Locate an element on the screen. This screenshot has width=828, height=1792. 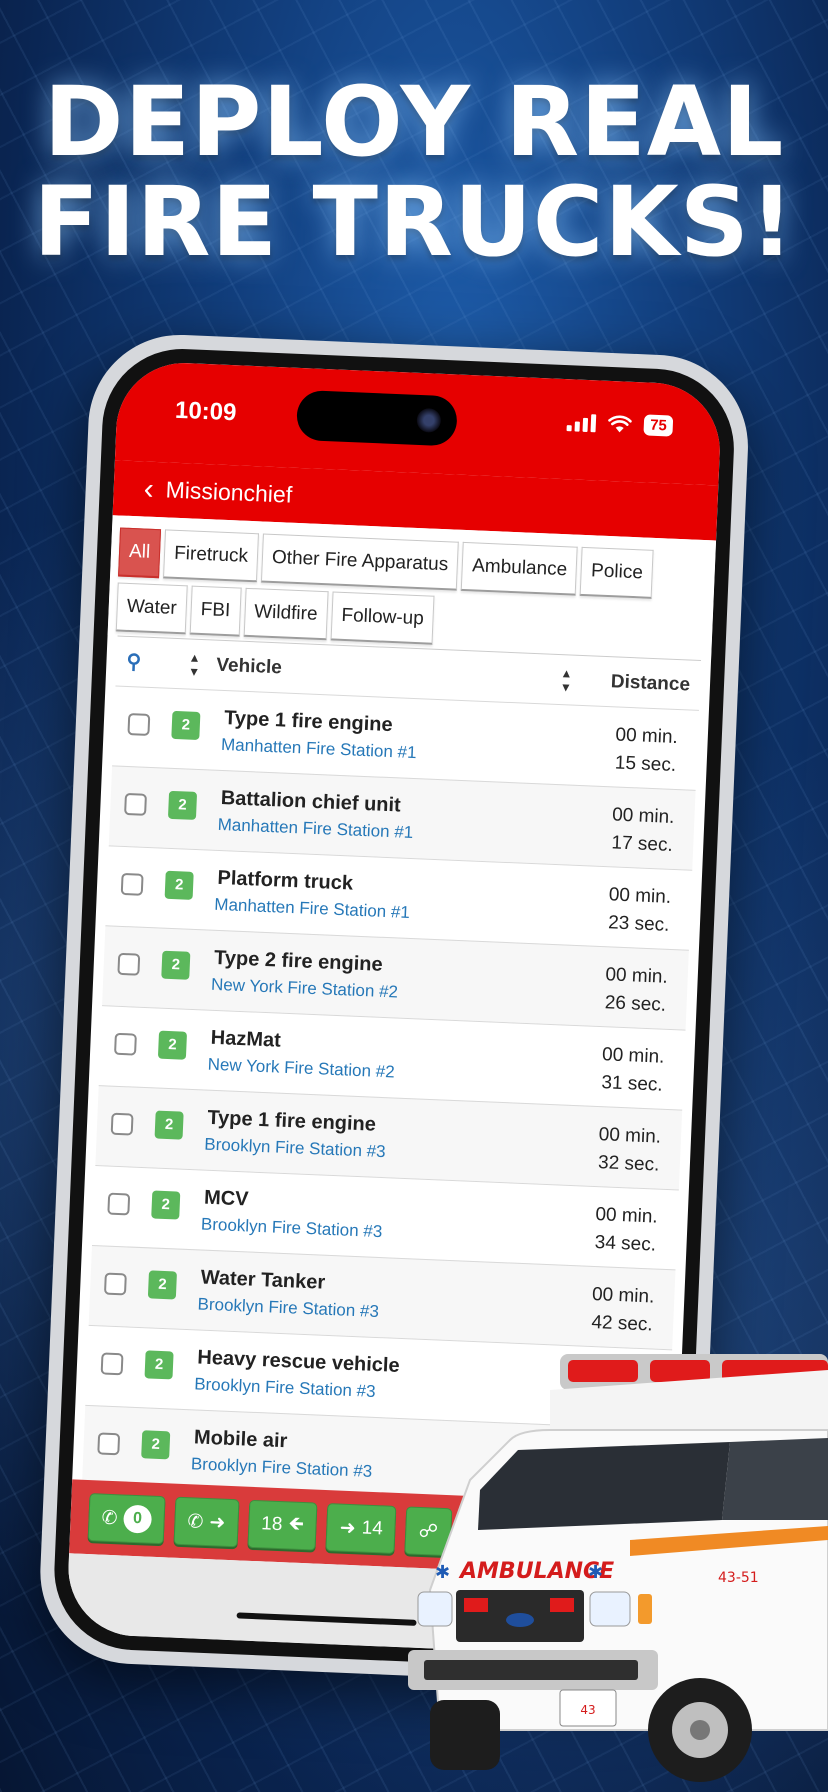
vehicle-distance: 00 min. 23 sec. is located at coordinates (639, 910).